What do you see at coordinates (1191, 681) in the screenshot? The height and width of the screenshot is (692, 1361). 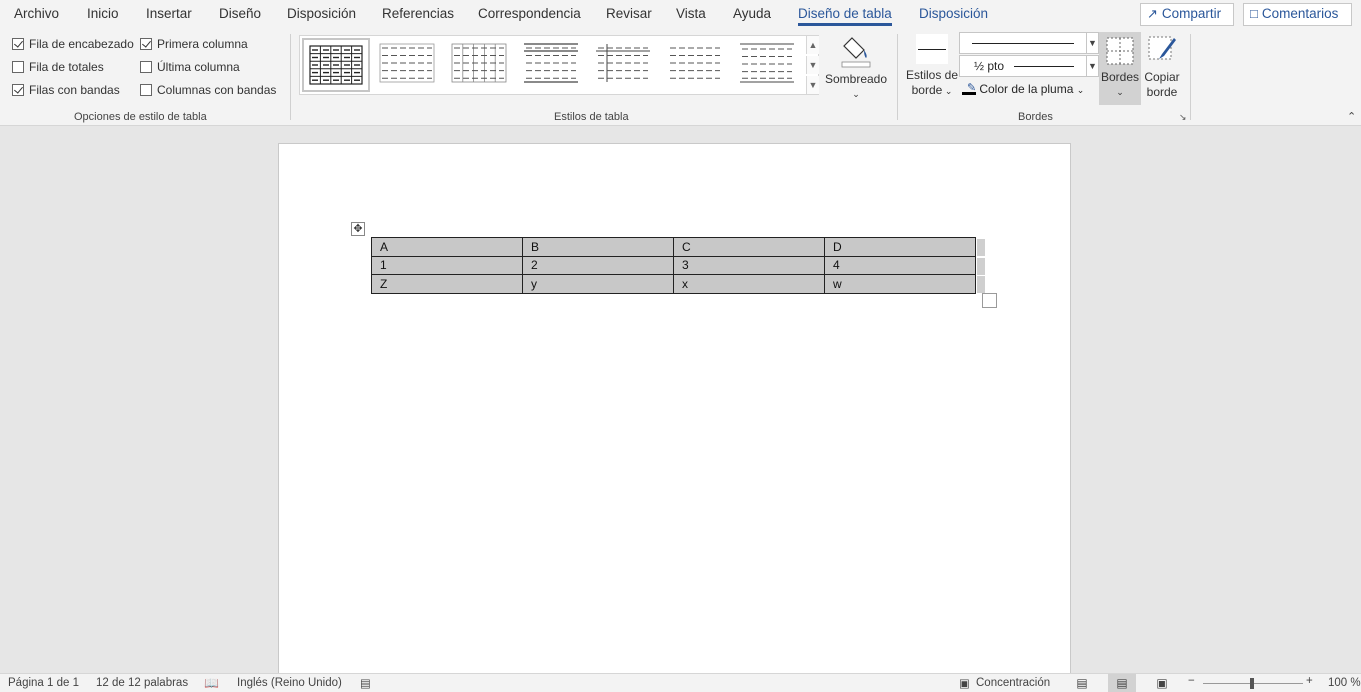 I see `zoom-out-button: −` at bounding box center [1191, 681].